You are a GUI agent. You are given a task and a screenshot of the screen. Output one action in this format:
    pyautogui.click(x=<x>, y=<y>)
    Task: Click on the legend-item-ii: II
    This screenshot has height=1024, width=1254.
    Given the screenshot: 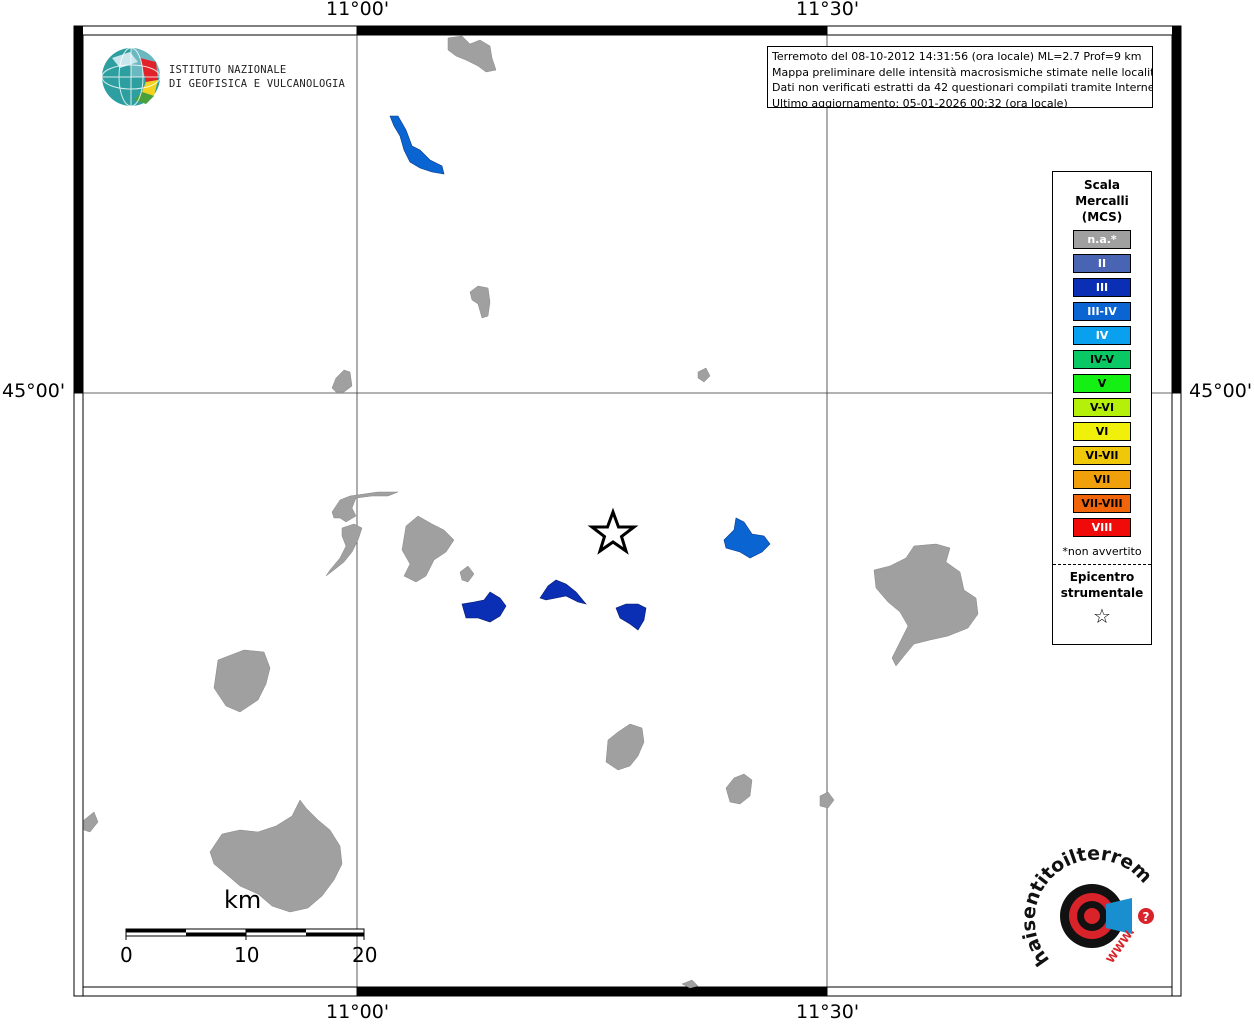 What is the action you would take?
    pyautogui.click(x=1102, y=263)
    